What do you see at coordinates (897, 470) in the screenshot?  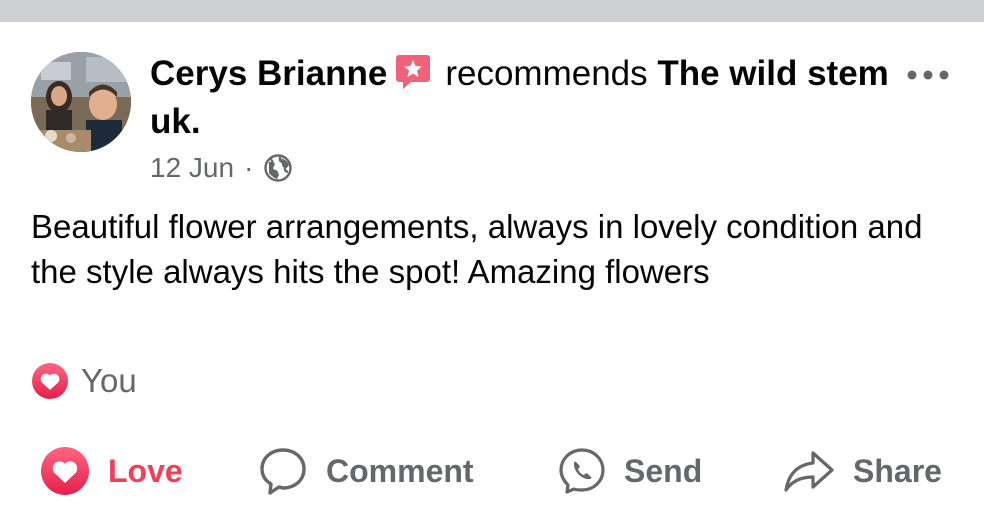 I see `share-label: Share` at bounding box center [897, 470].